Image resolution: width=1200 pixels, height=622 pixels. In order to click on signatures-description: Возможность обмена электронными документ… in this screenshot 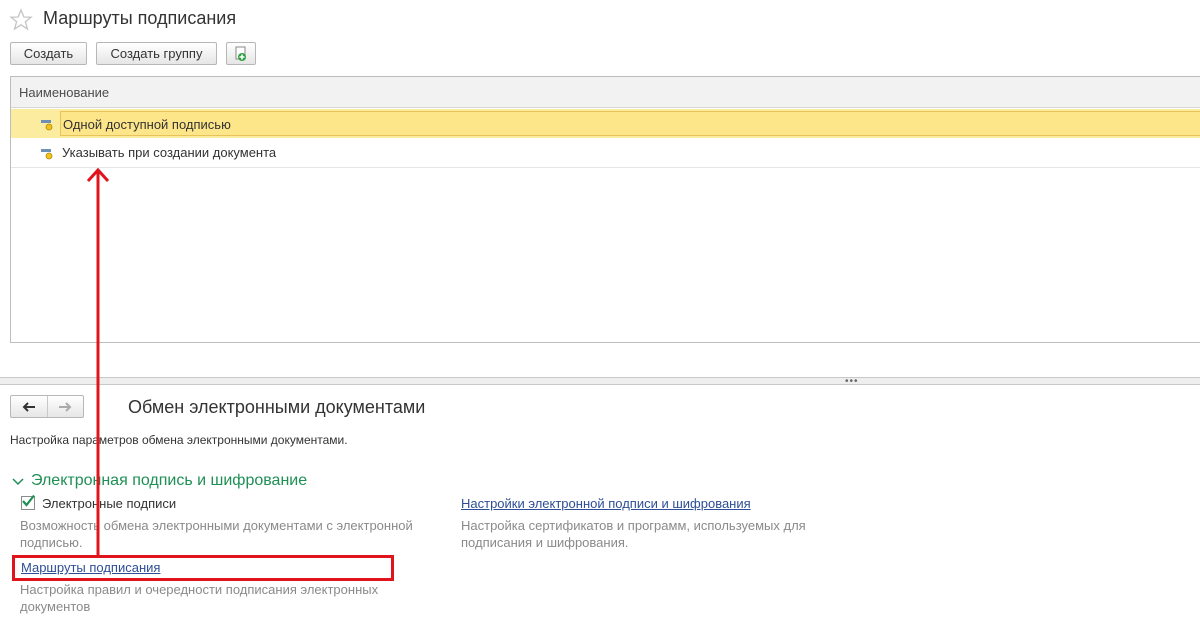, I will do `click(216, 534)`.